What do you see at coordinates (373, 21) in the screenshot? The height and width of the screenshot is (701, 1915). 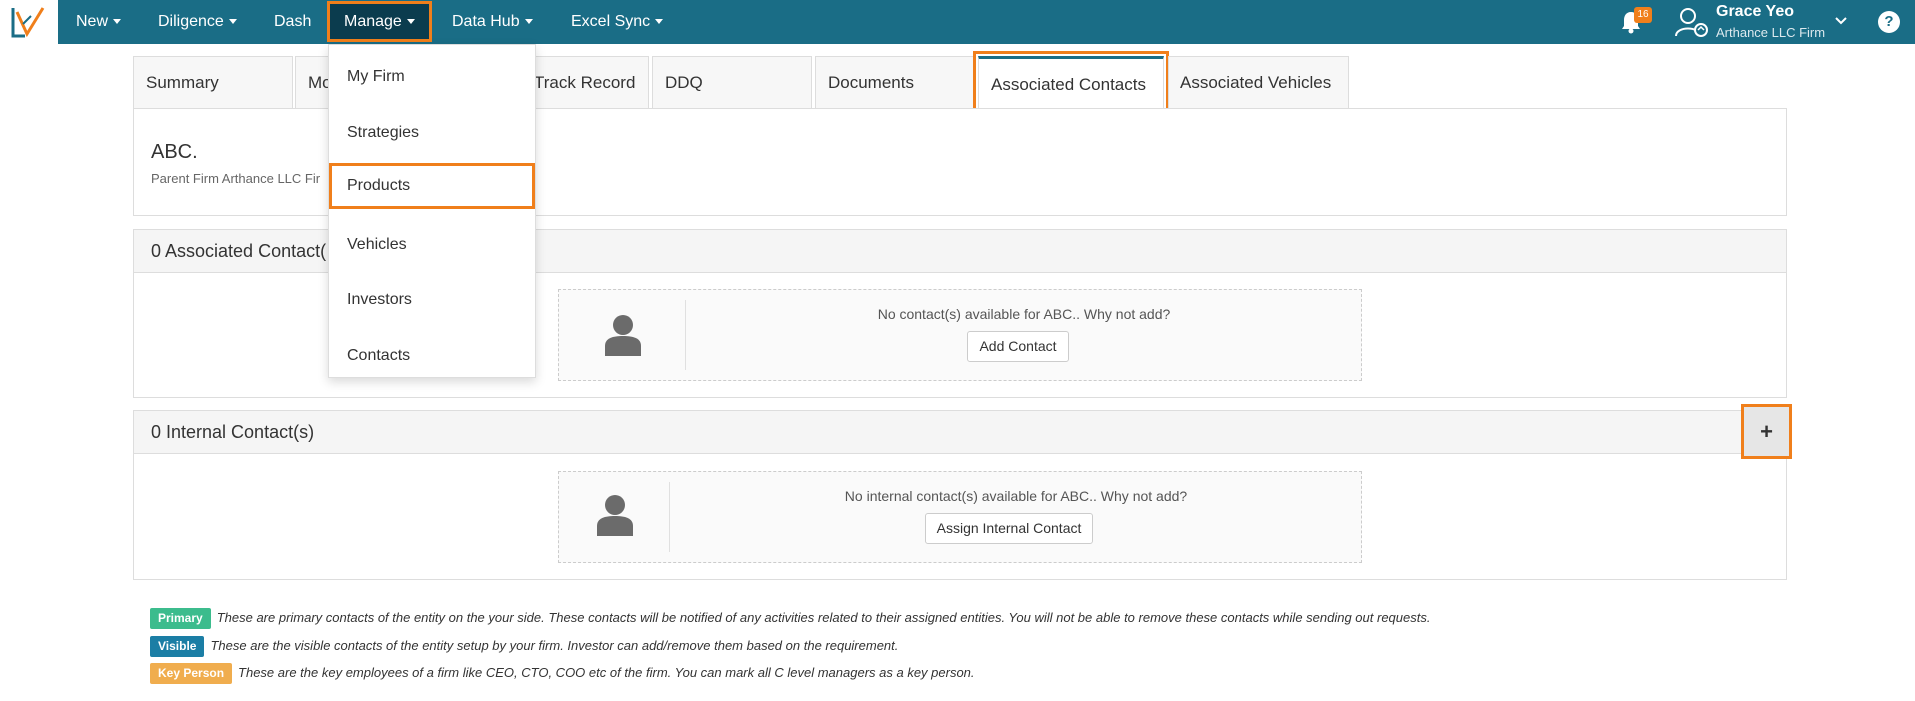 I see `nav-manage-label: Manage` at bounding box center [373, 21].